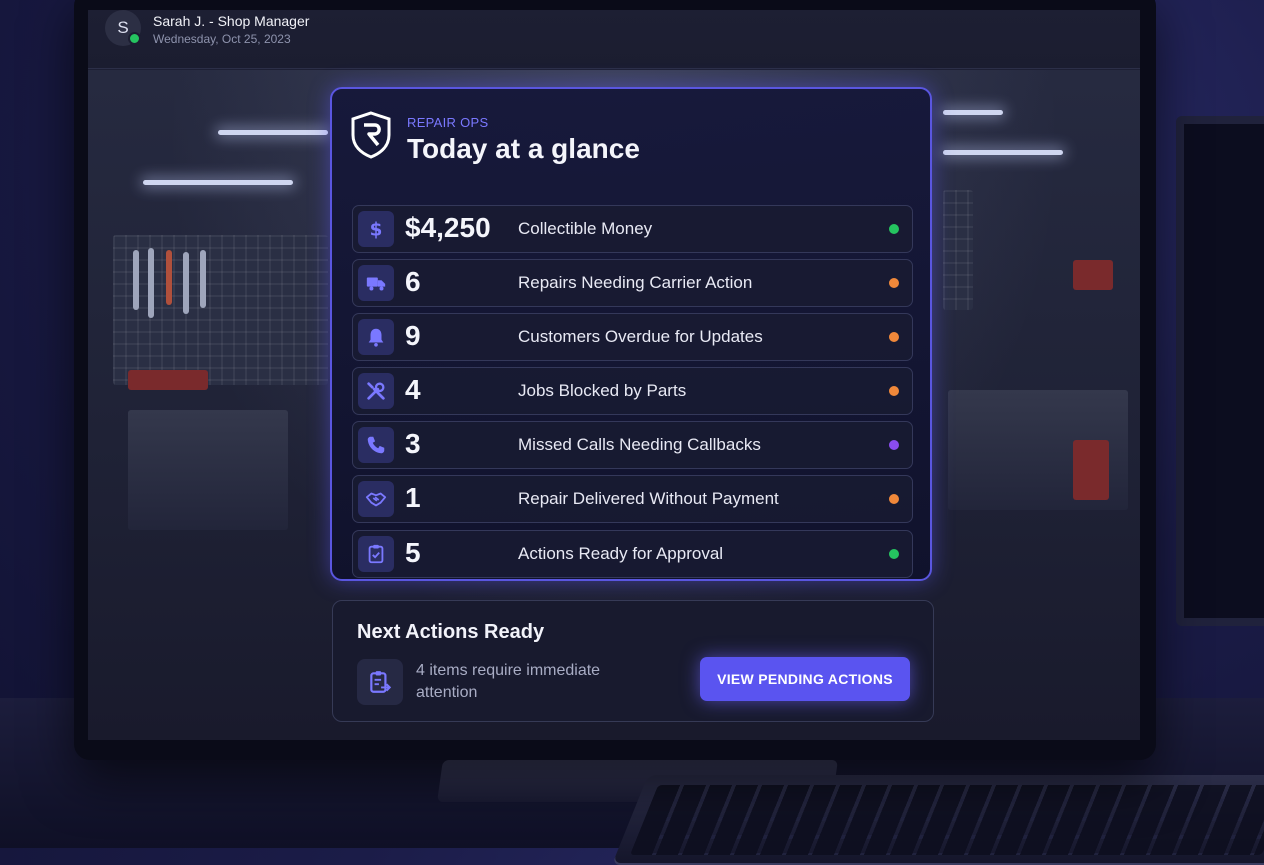 This screenshot has height=865, width=1264. I want to click on metric-row-delivered-without-payment: 1 Repair Delivered Without Payment, so click(632, 499).